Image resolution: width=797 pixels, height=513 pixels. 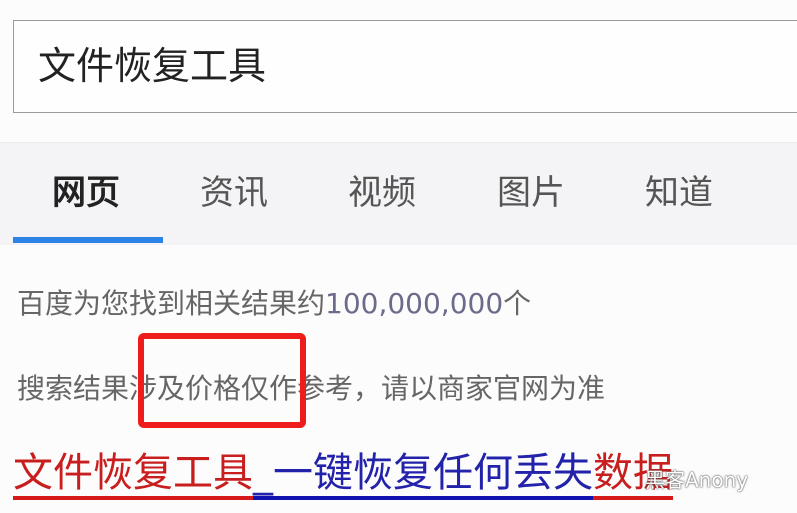 I want to click on watermark: 黑客Anony, so click(x=697, y=480).